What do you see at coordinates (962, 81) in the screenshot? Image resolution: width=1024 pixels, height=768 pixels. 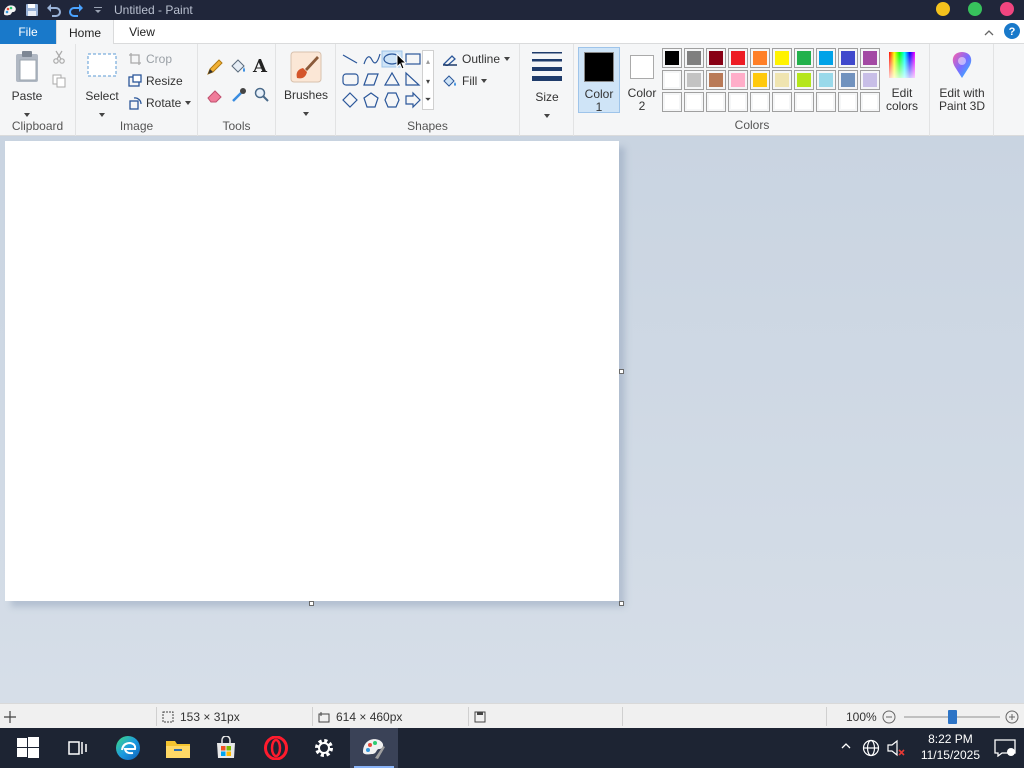 I see `edit-with-paint3d-button: Edit with Paint 3D` at bounding box center [962, 81].